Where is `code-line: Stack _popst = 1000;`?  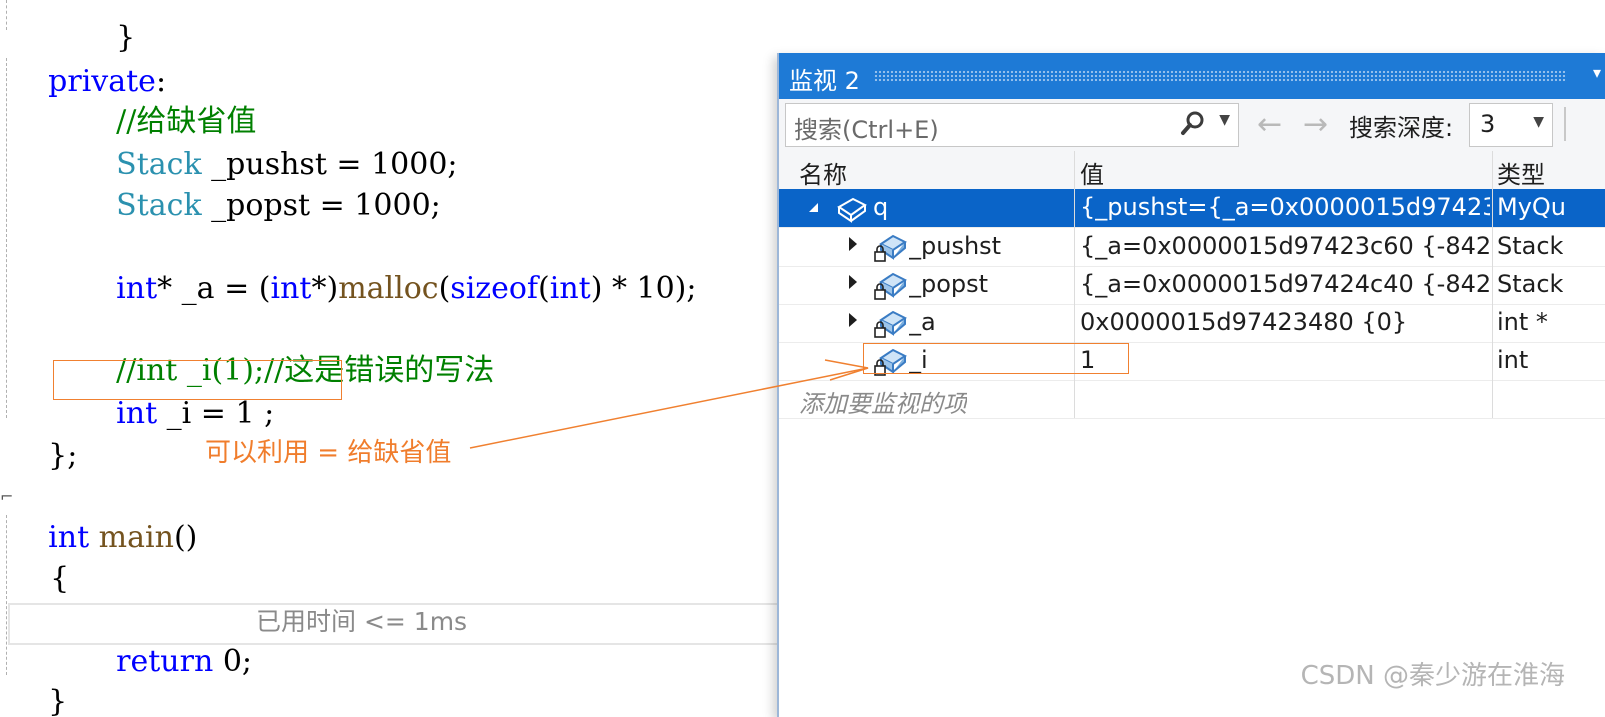 code-line: Stack _popst = 1000; is located at coordinates (259, 184).